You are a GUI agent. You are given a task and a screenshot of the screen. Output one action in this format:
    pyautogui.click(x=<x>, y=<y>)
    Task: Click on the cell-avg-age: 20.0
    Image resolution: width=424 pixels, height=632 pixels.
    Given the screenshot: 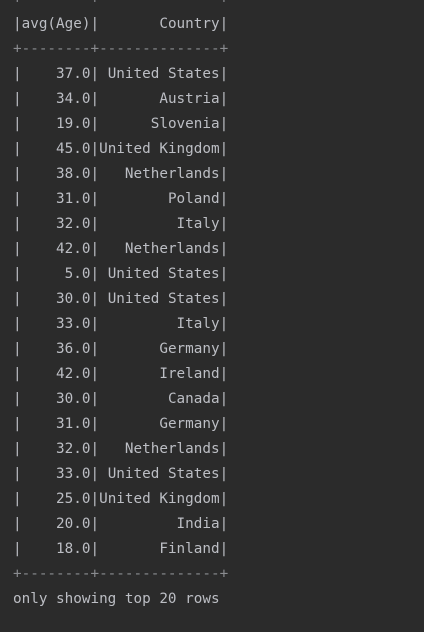 What is the action you would take?
    pyautogui.click(x=56, y=524)
    